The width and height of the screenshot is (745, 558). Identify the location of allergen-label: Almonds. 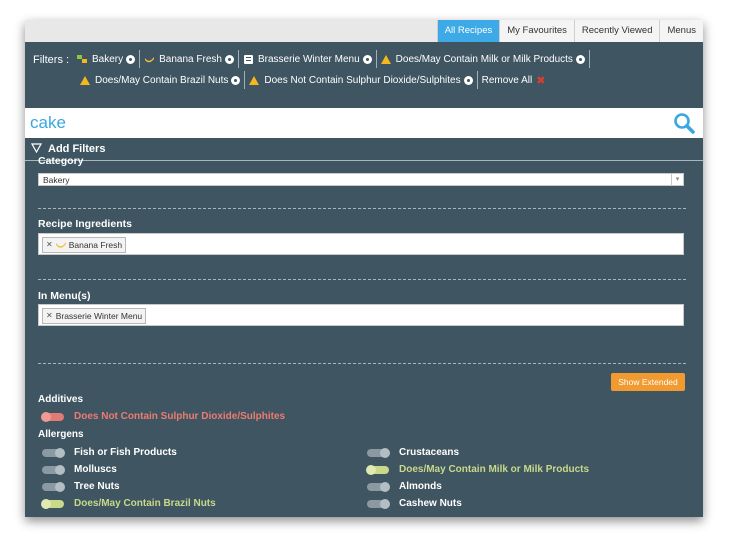
(420, 486).